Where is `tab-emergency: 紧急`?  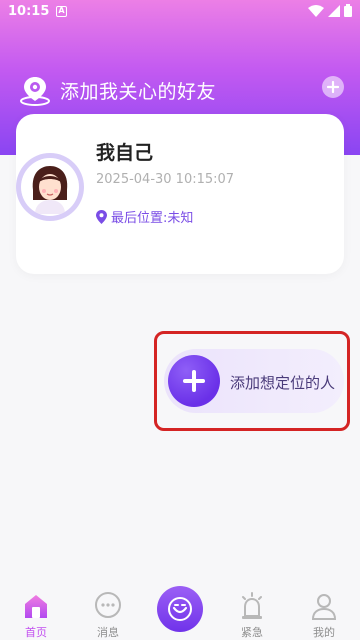 tab-emergency: 紧急 is located at coordinates (252, 610).